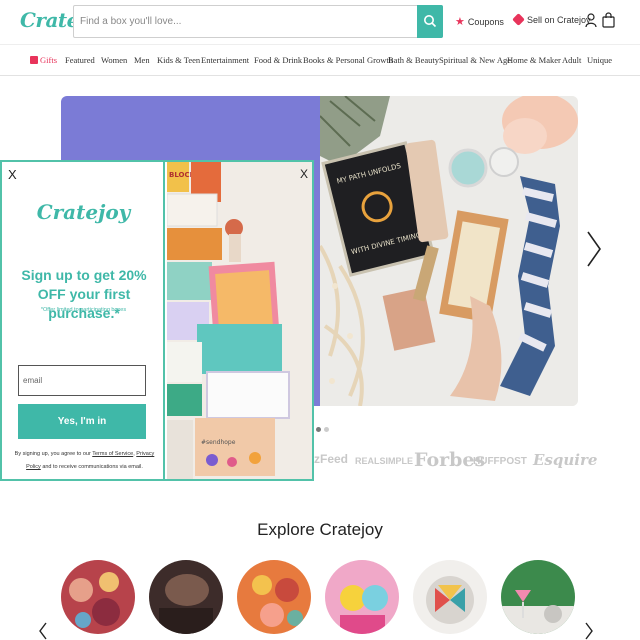 Image resolution: width=640 pixels, height=640 pixels. What do you see at coordinates (112, 454) in the screenshot?
I see `terms-of-service-link: Terms of Service` at bounding box center [112, 454].